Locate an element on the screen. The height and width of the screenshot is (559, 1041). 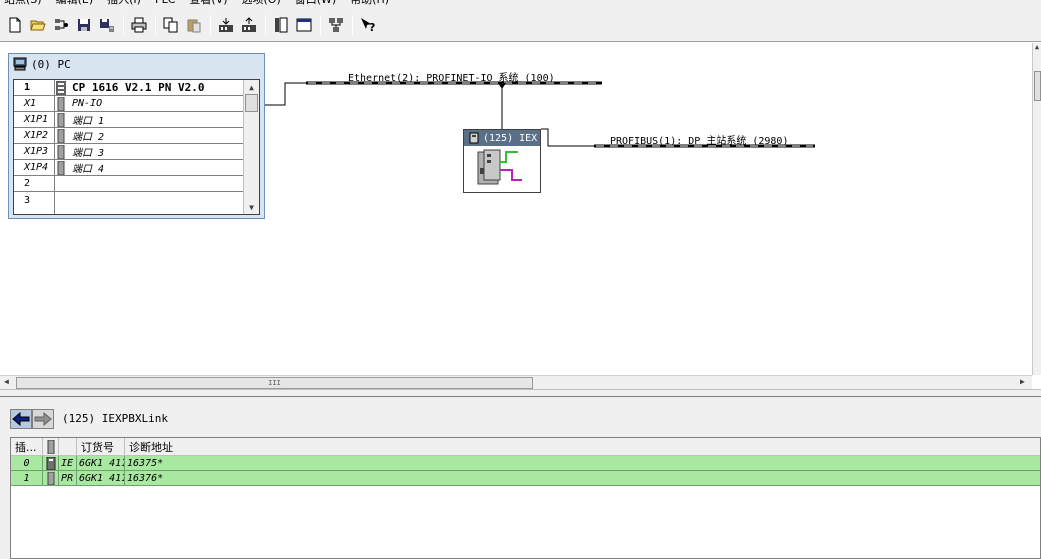
download-icon is located at coordinates (226, 24).